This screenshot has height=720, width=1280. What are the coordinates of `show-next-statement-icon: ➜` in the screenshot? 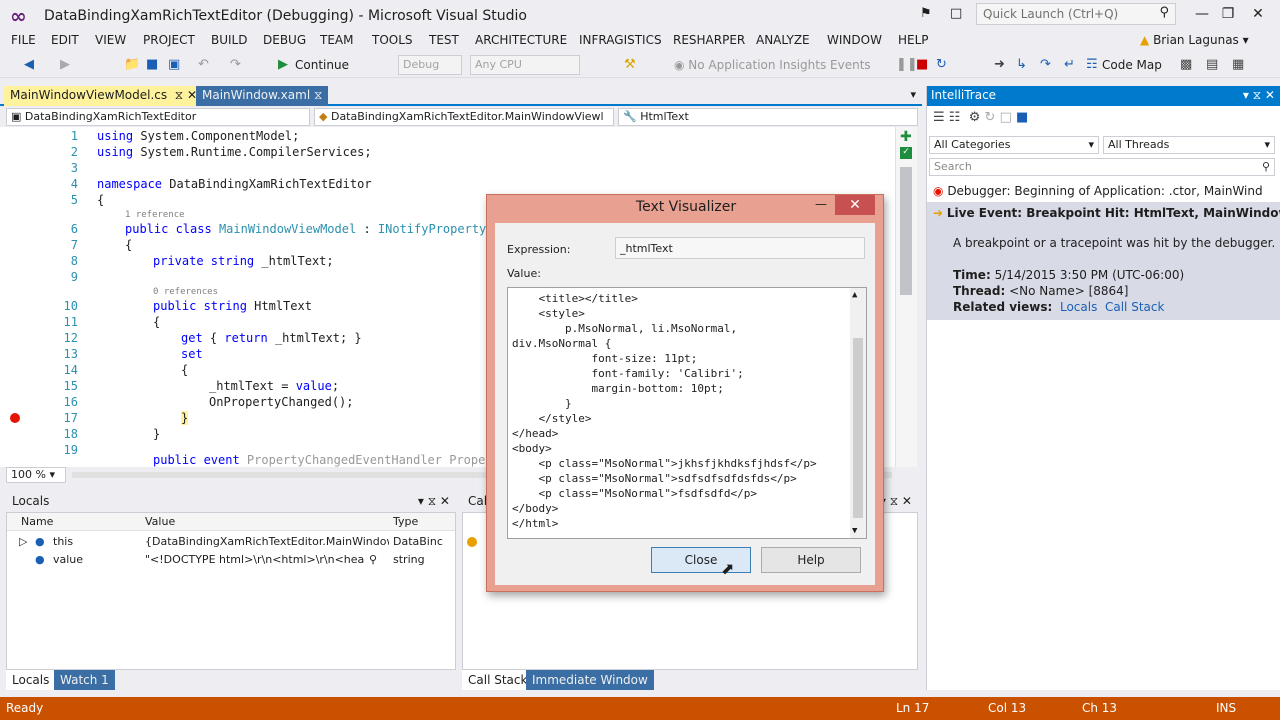 It's located at (999, 65).